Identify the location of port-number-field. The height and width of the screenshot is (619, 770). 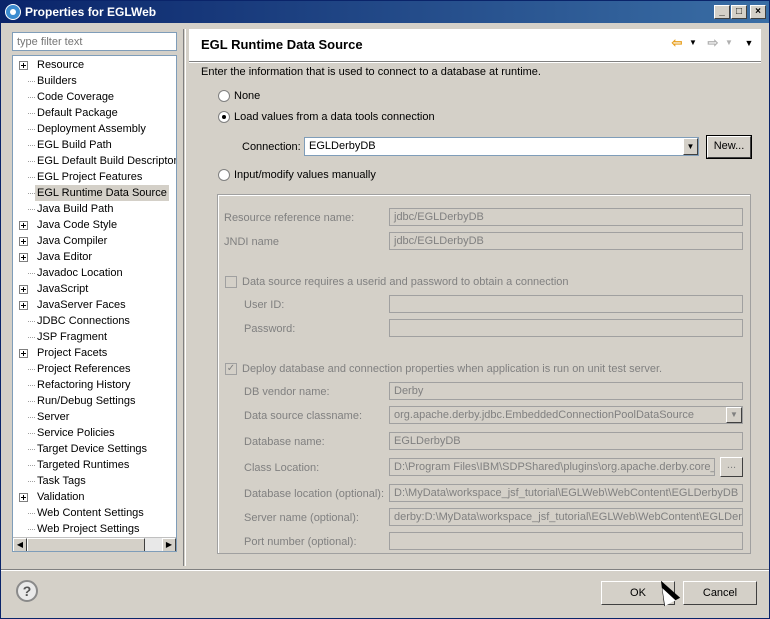
(566, 541).